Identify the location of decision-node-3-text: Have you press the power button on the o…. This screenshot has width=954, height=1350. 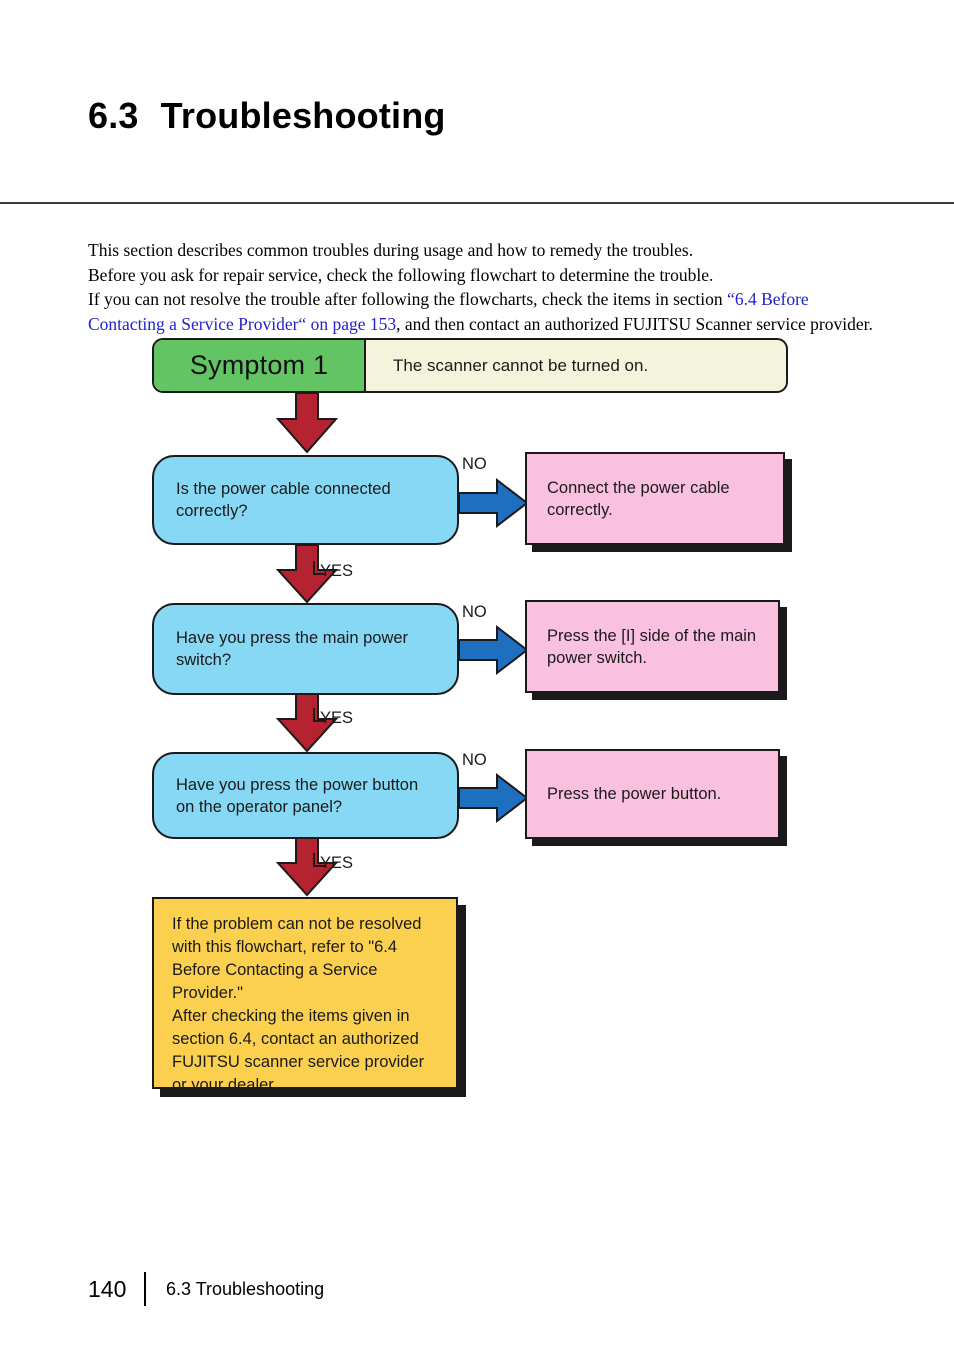
(297, 795).